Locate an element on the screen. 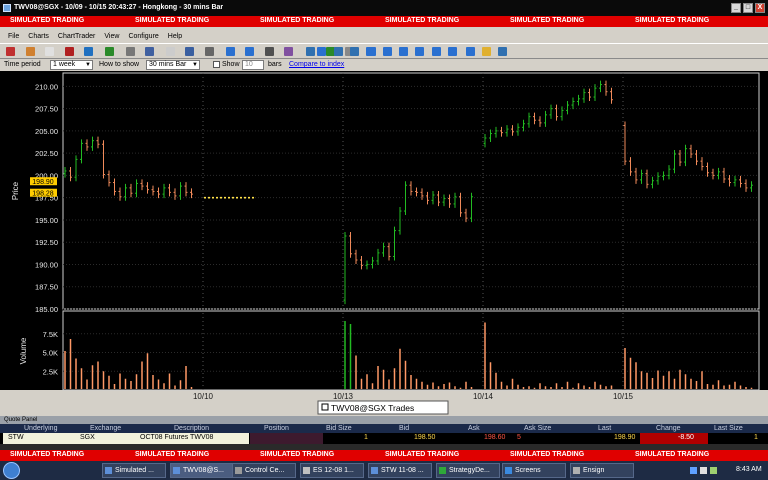 The width and height of the screenshot is (768, 480). menu-charttrader: ChartTrader is located at coordinates (76, 36).